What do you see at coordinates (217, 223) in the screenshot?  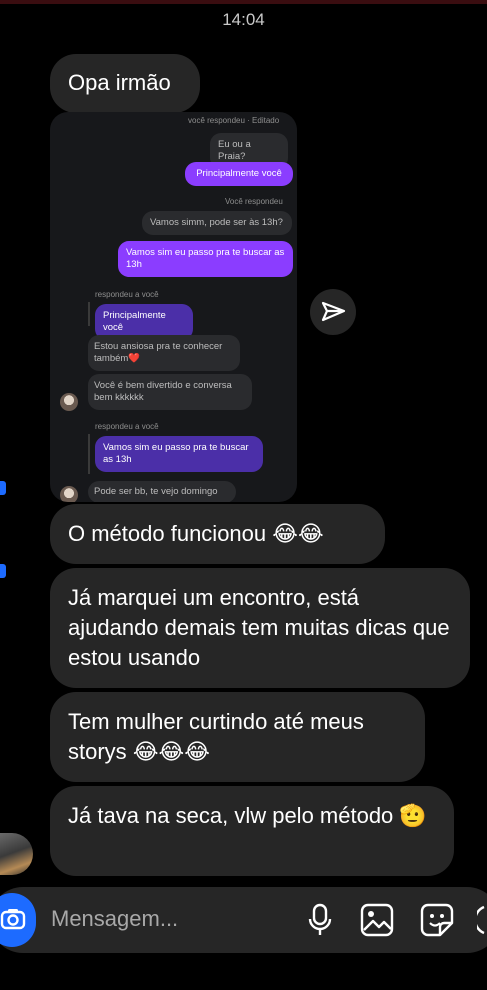 I see `screenshot-message: Vamos simm, pode ser às 13h?` at bounding box center [217, 223].